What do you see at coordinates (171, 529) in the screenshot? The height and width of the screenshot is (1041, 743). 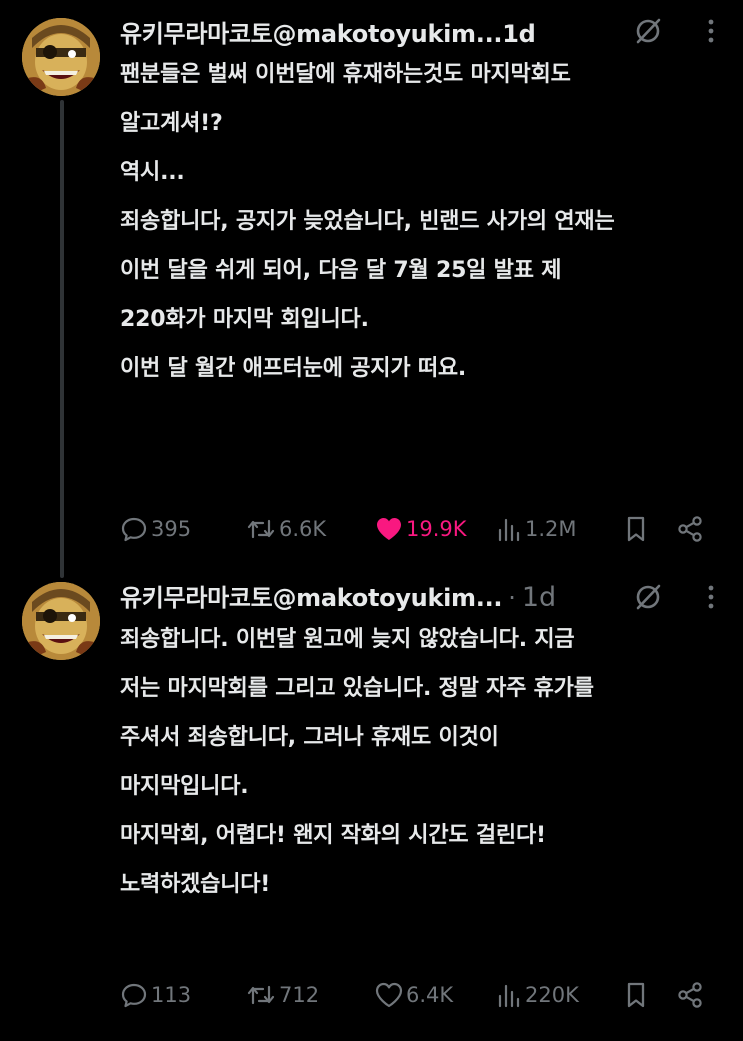 I see `reply-count: 395` at bounding box center [171, 529].